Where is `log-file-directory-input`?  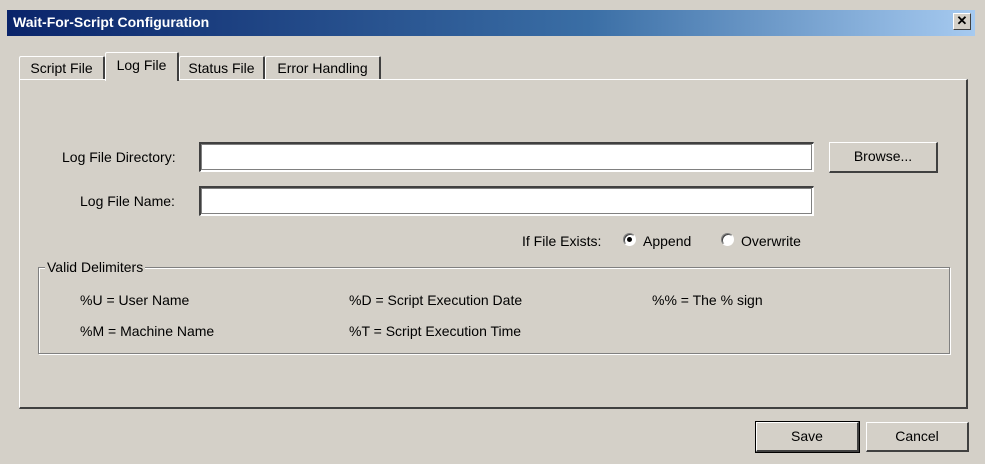
log-file-directory-input is located at coordinates (506, 157).